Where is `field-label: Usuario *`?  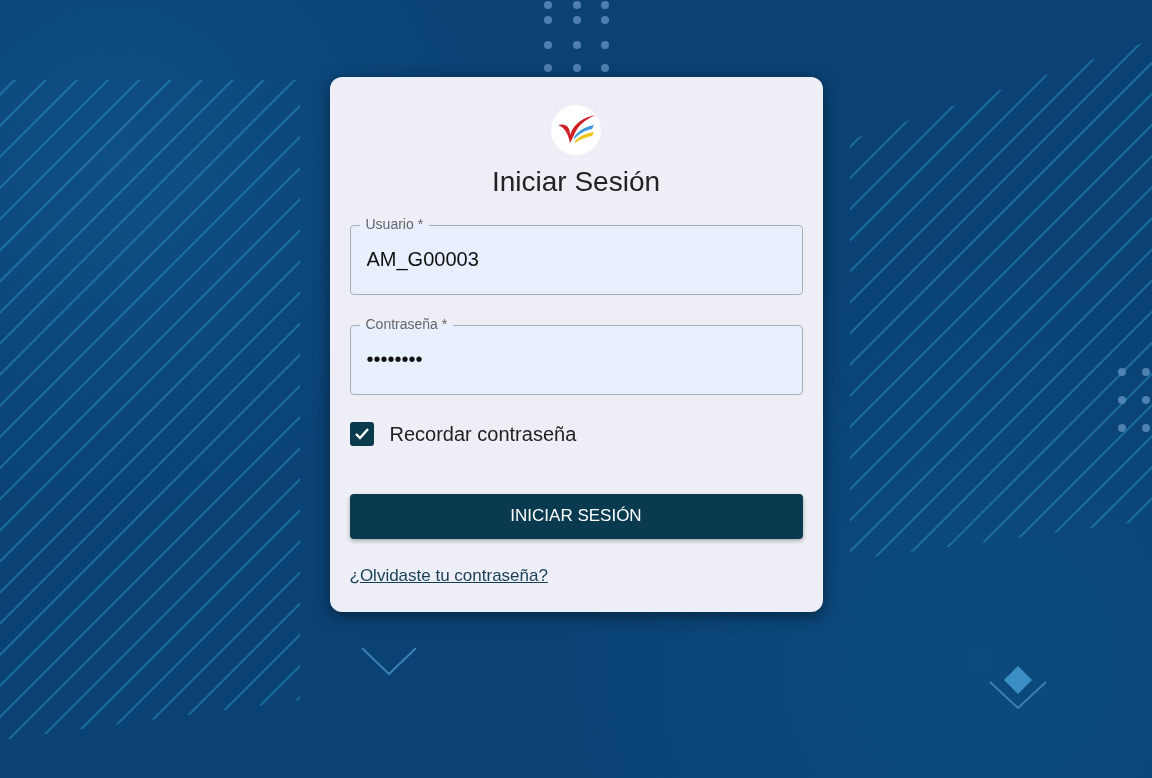
field-label: Usuario * is located at coordinates (394, 223).